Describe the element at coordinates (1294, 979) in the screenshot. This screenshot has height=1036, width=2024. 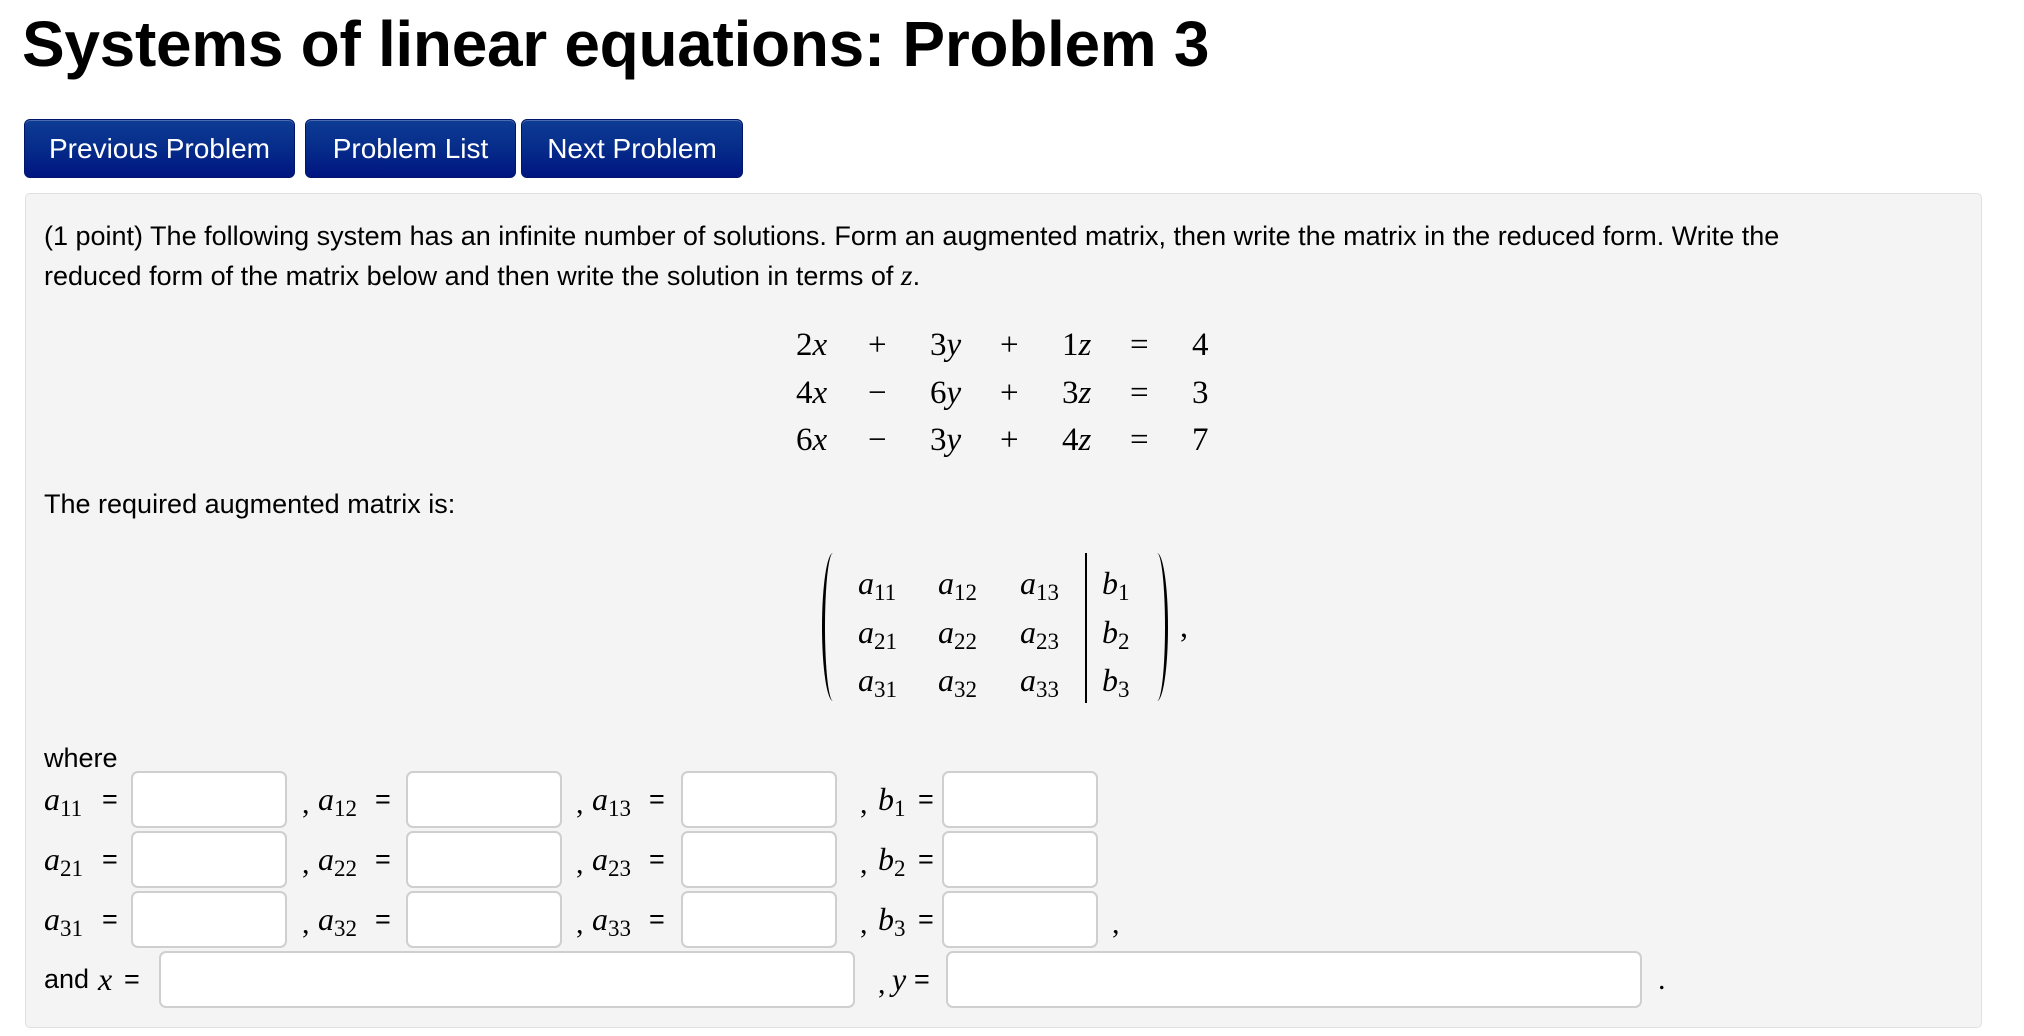
I see `y-solution-input` at that location.